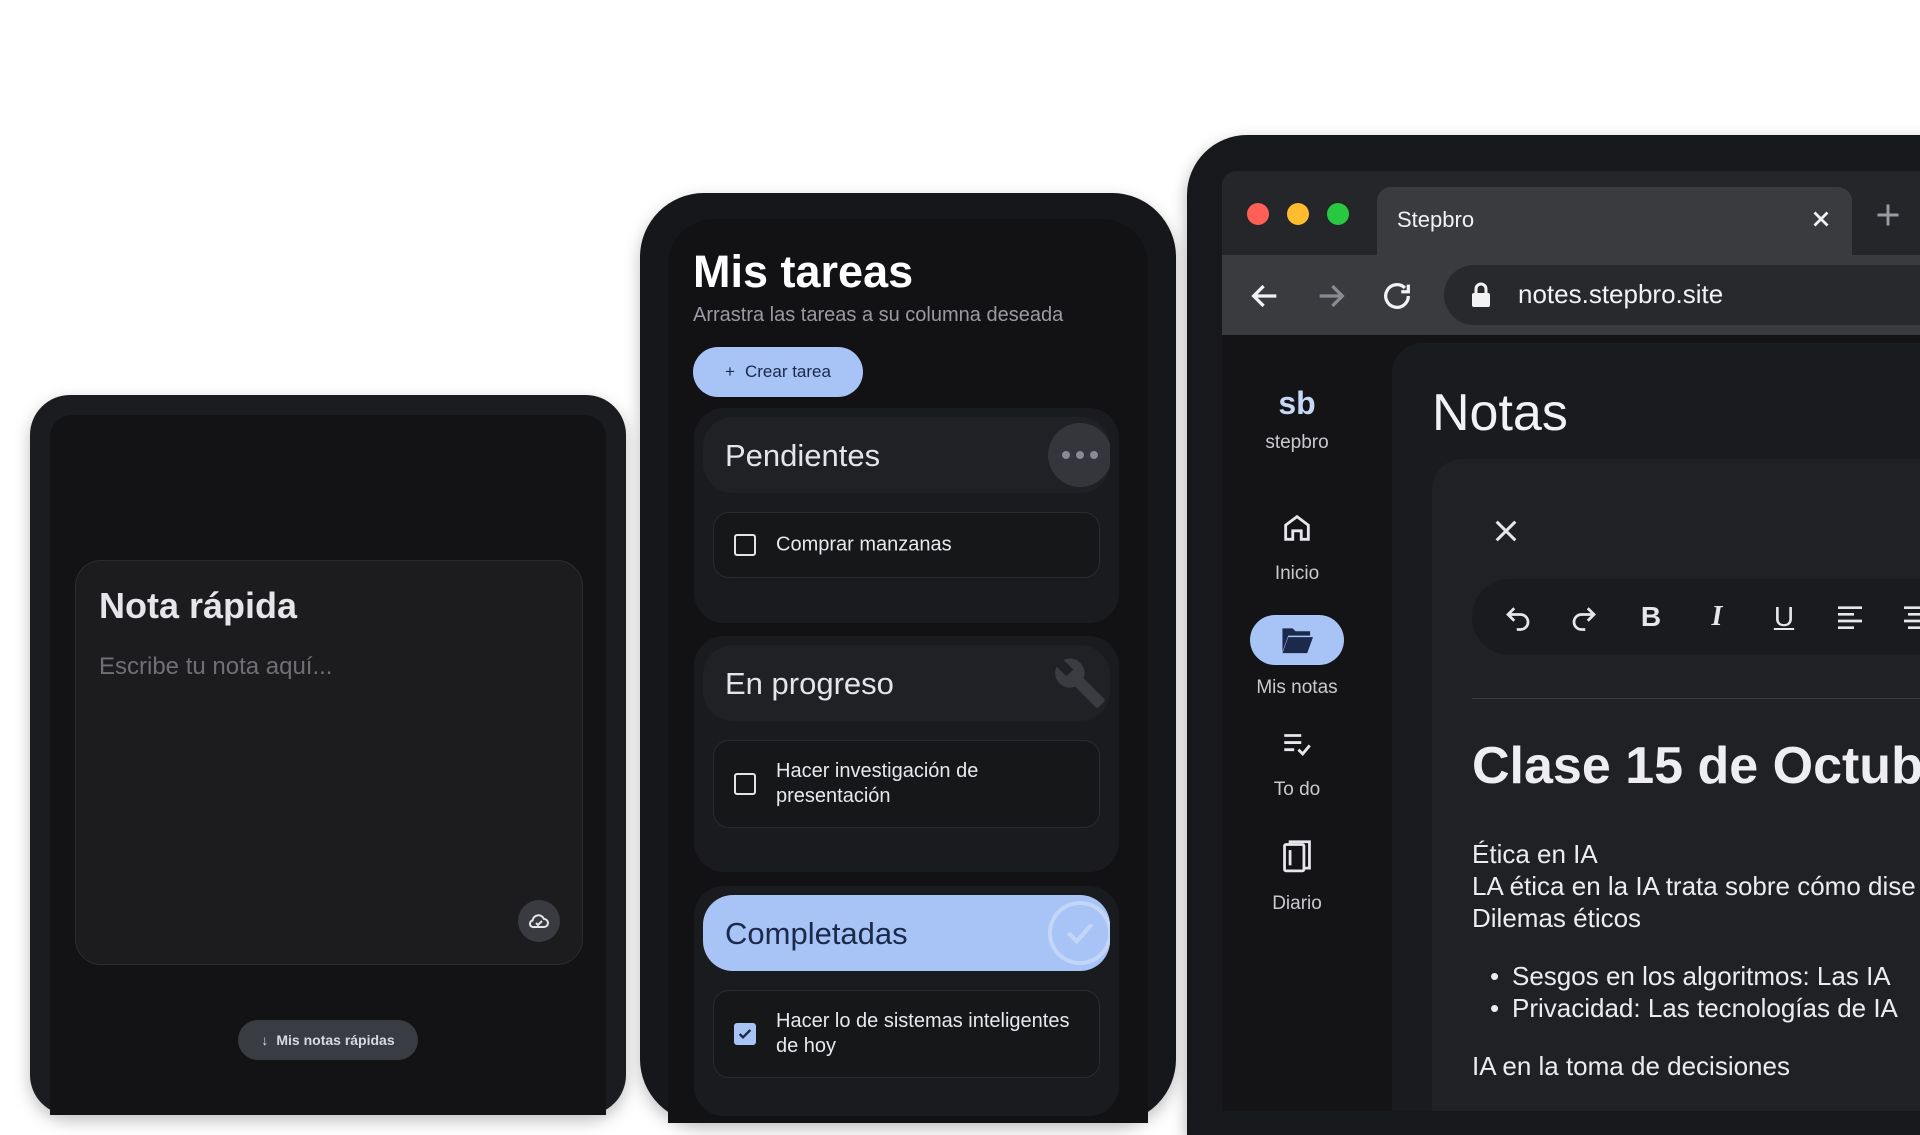 The height and width of the screenshot is (1135, 1920). Describe the element at coordinates (809, 683) in the screenshot. I see `column-label: En progreso` at that location.